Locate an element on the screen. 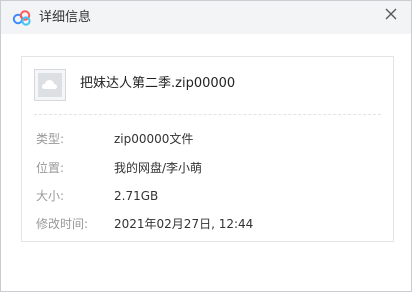 This screenshot has width=412, height=292. modified-value: 2021年02月27日, 12:44 is located at coordinates (184, 224).